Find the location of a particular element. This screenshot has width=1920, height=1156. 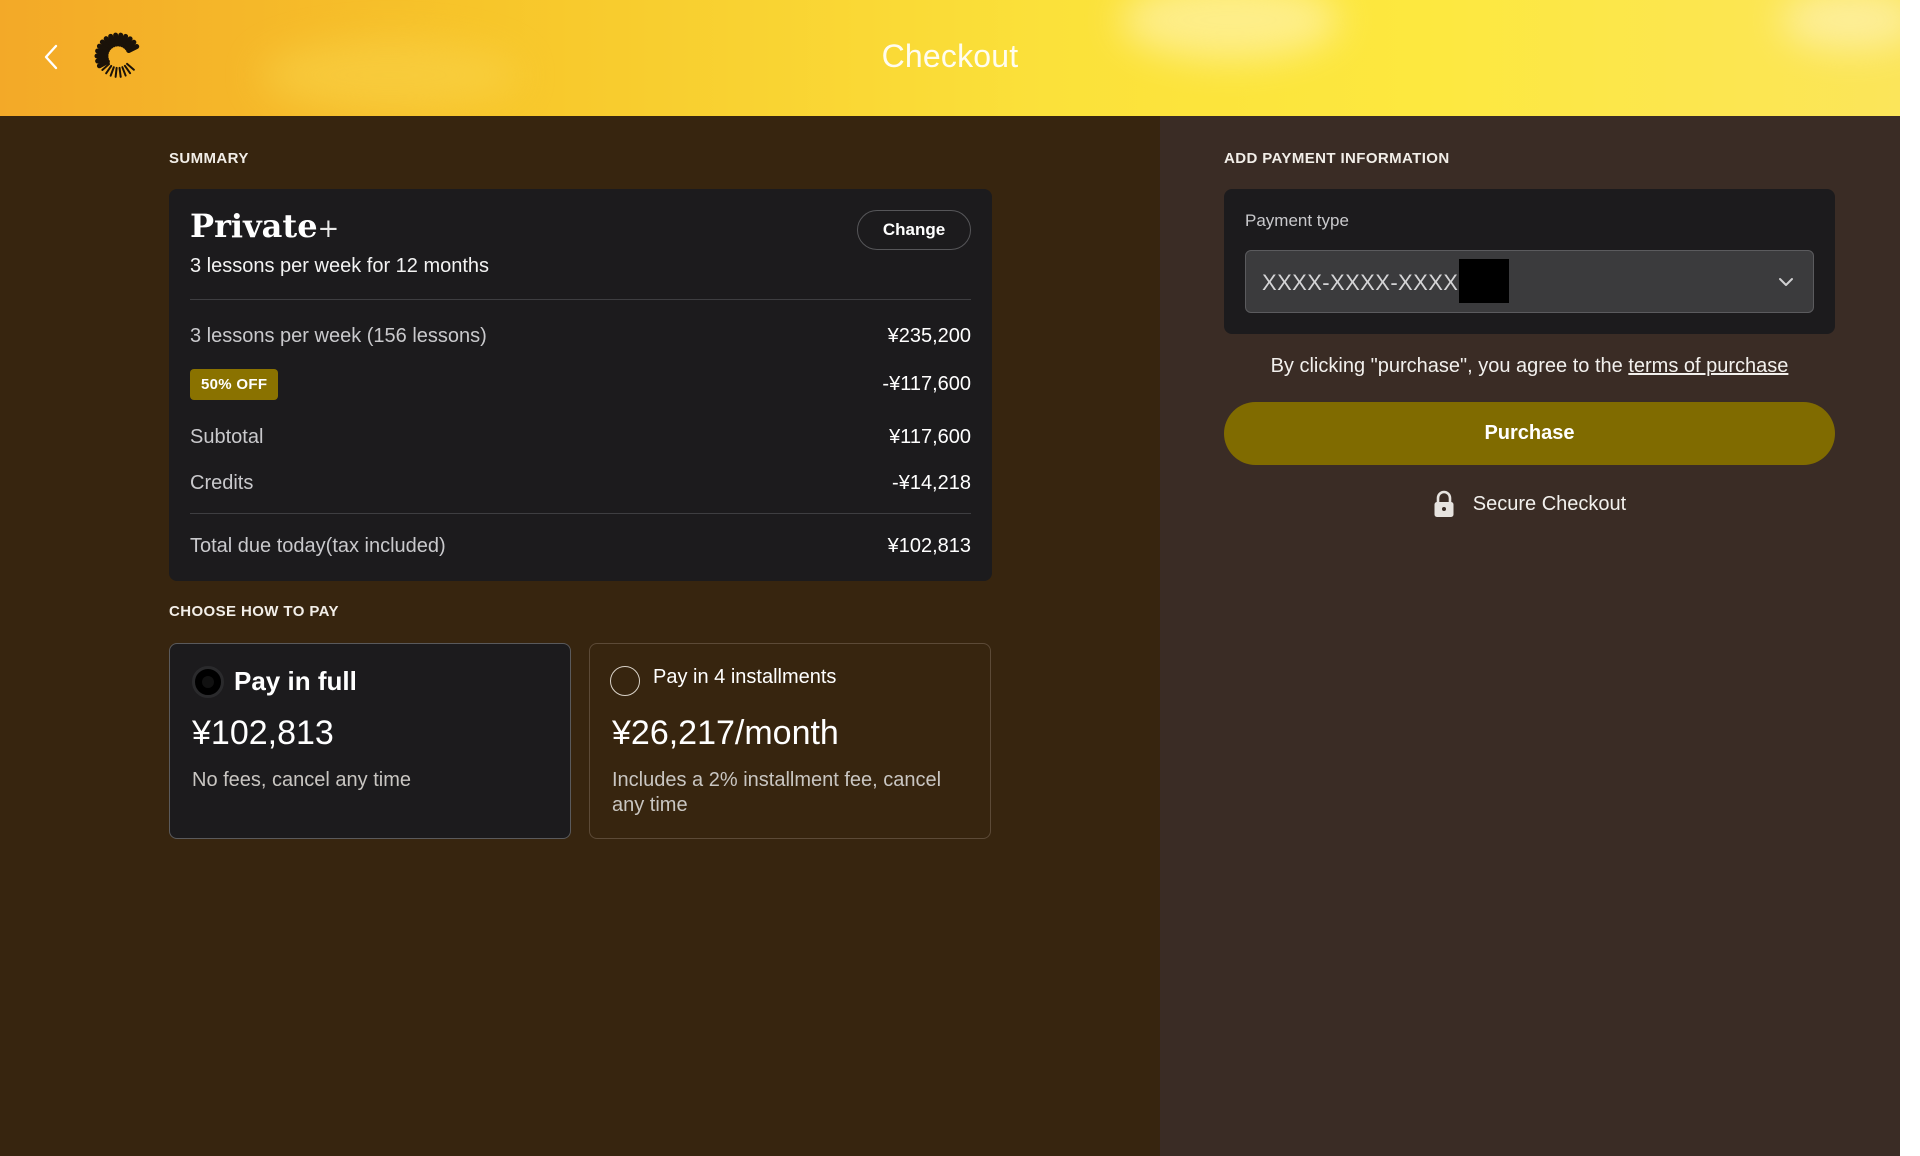

pay-option-title: Pay in full is located at coordinates (295, 681).